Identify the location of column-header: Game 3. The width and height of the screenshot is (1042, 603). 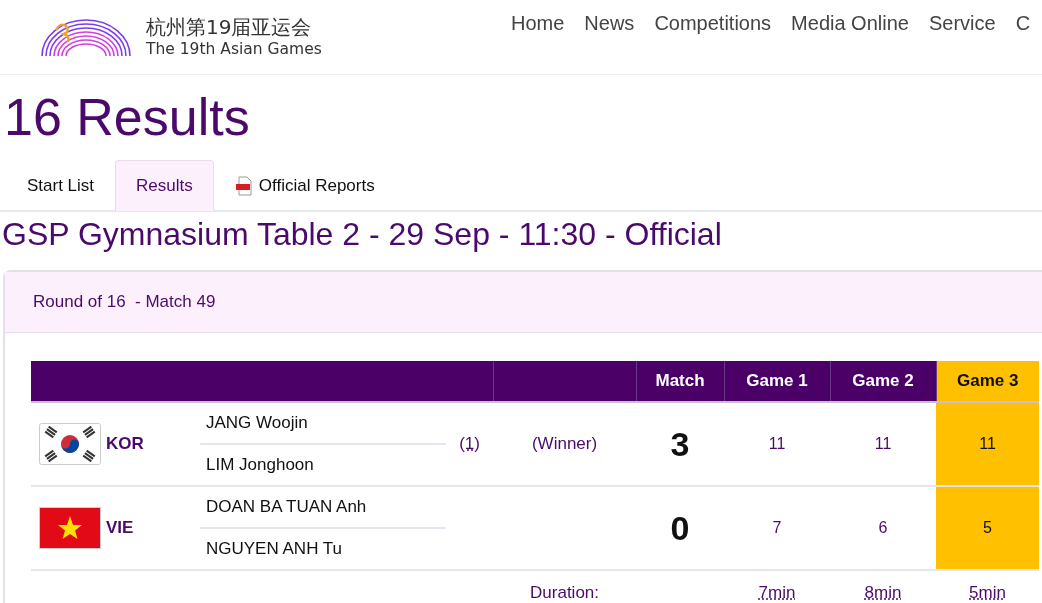
(988, 381).